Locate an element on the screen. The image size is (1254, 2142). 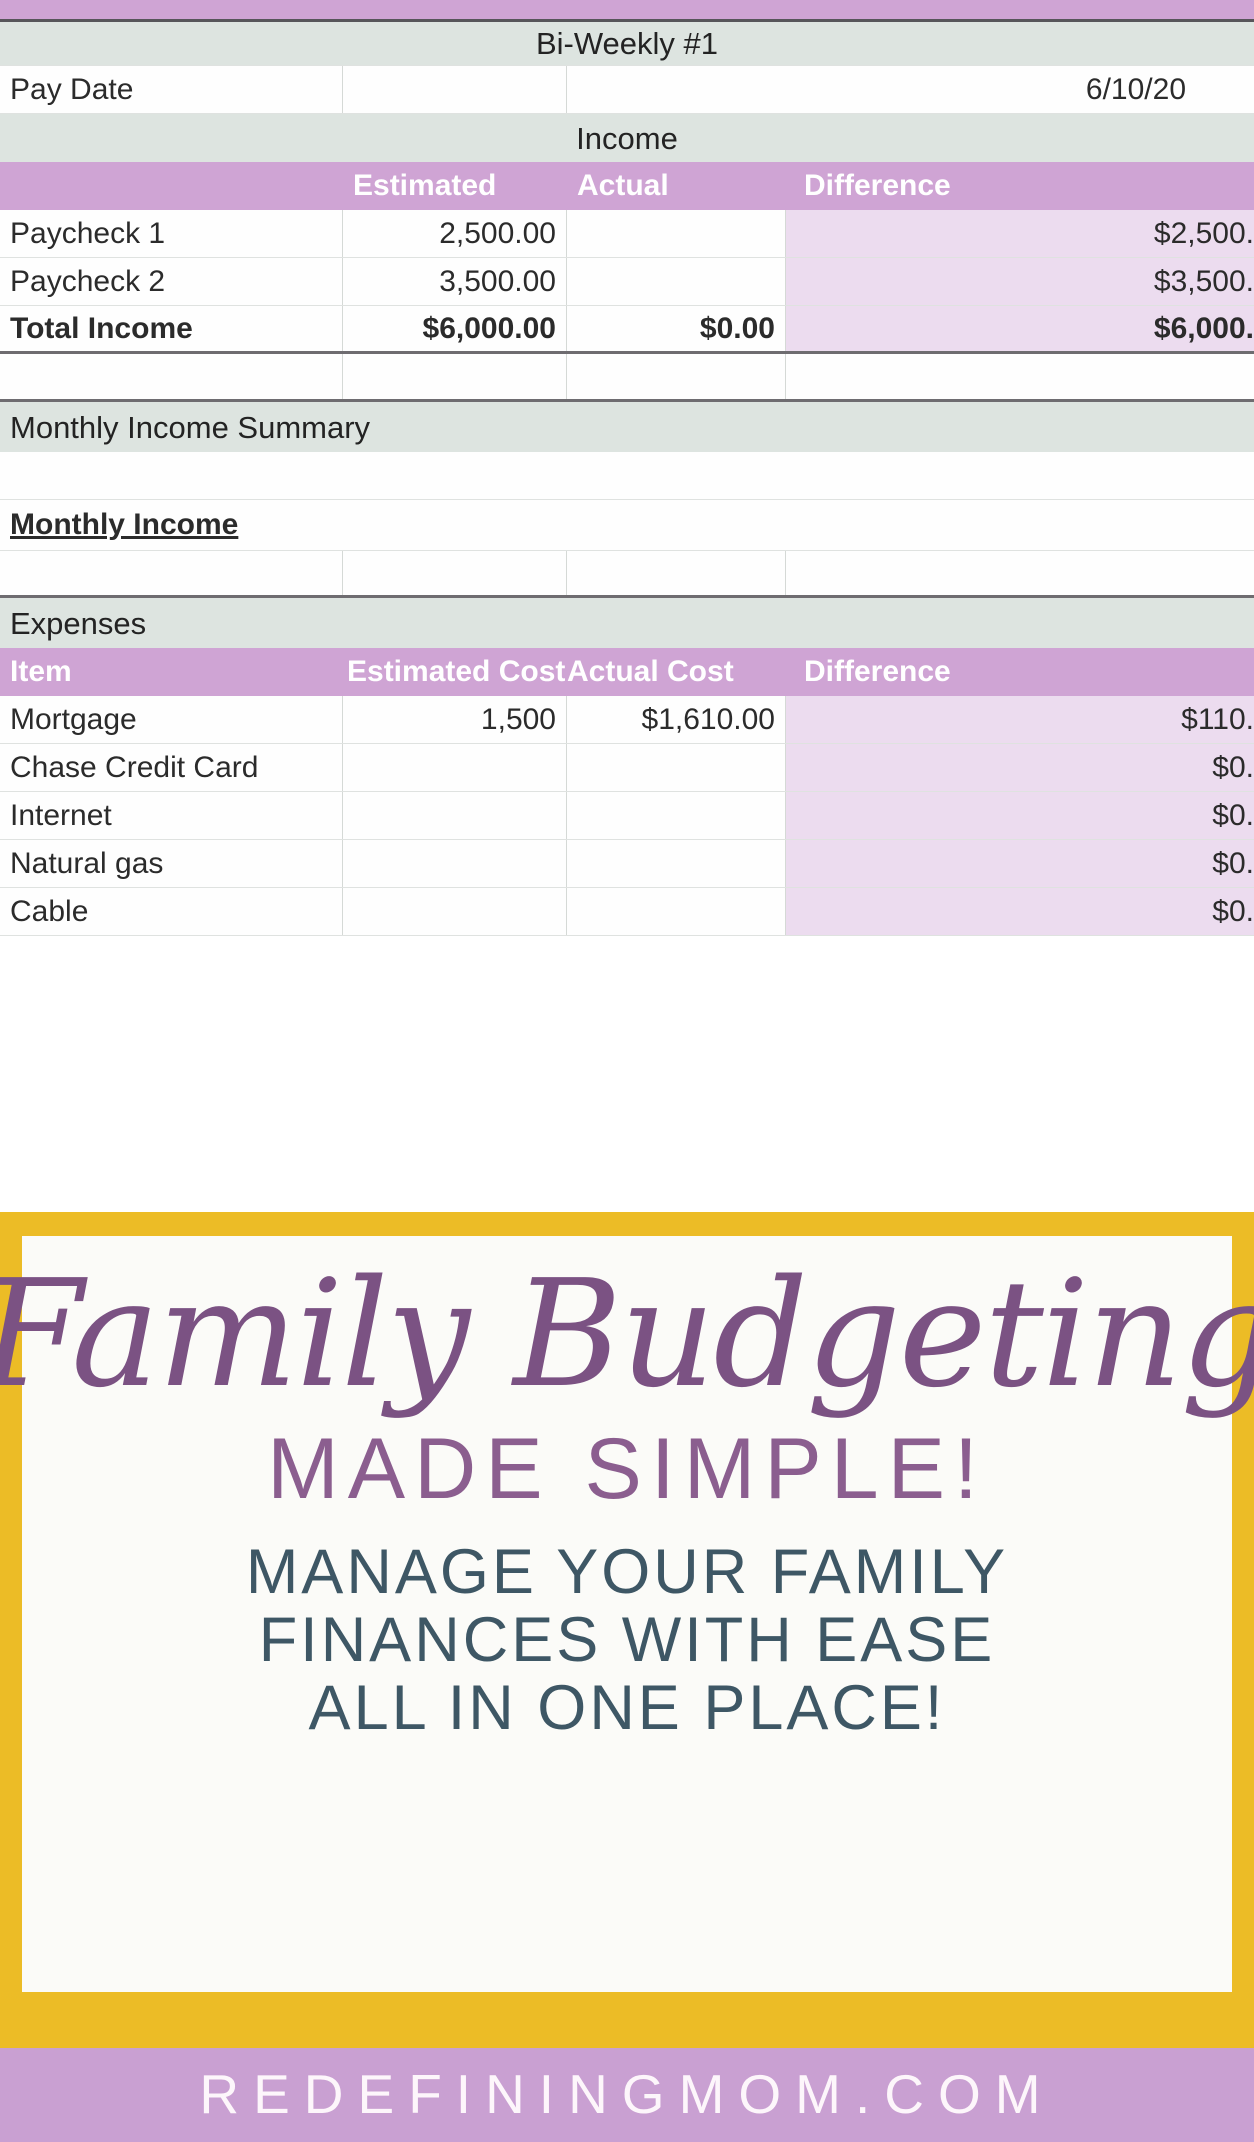
expense-row-1-estimated is located at coordinates (455, 767).